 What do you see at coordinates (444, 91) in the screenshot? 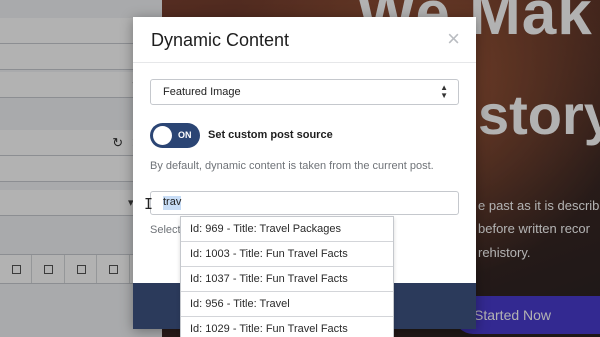
I see `select-arrows-icon: ▲ ▼` at bounding box center [444, 91].